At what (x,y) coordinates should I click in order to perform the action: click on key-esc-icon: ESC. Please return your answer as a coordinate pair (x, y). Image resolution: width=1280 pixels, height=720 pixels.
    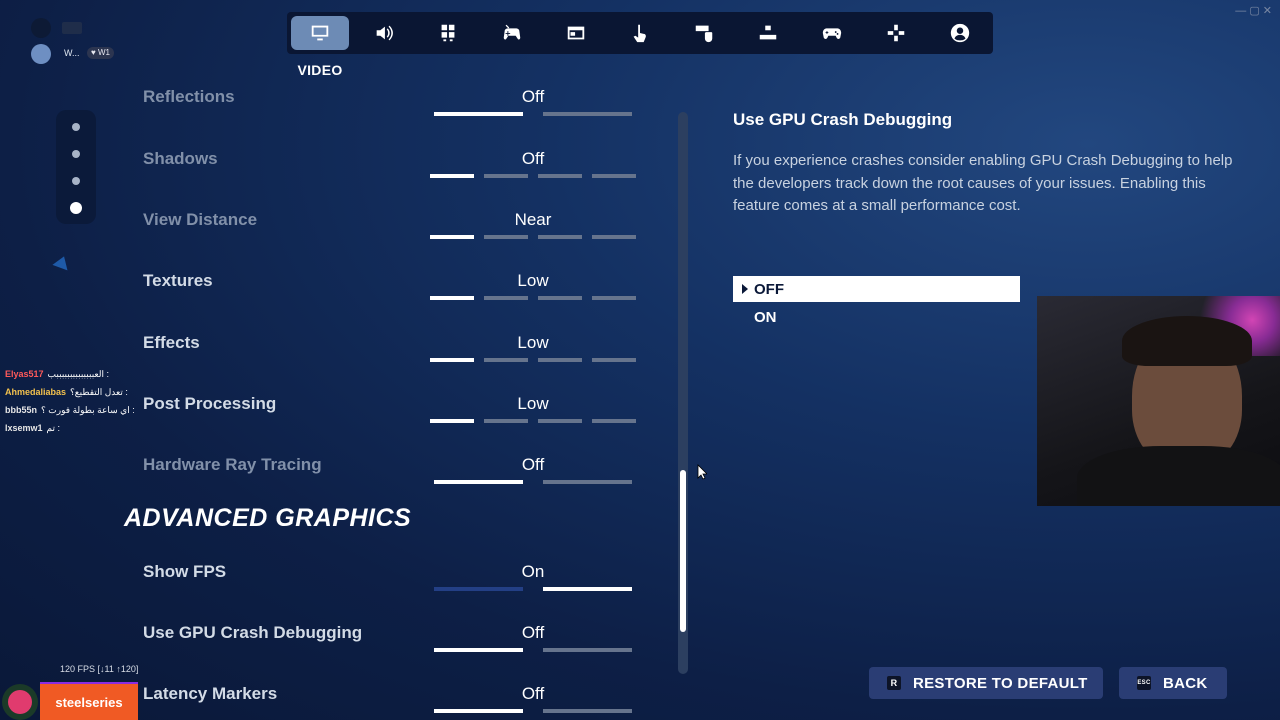
    Looking at the image, I should click on (1144, 683).